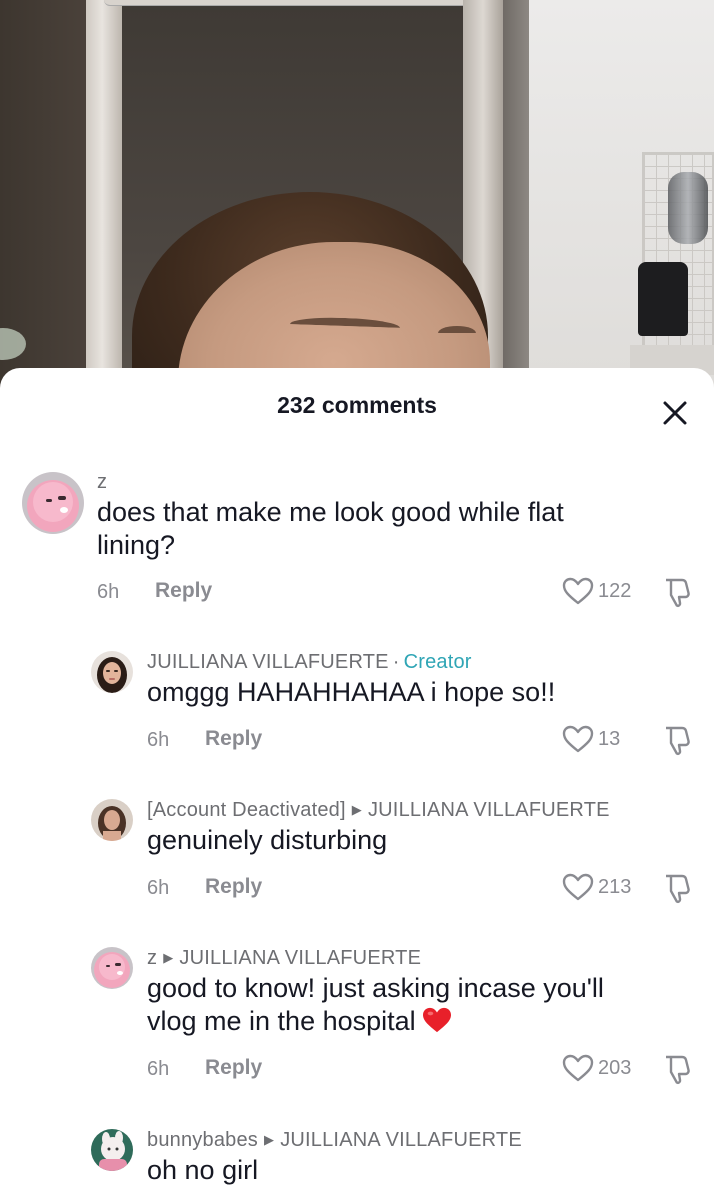  Describe the element at coordinates (267, 840) in the screenshot. I see `comment-text: genuinely disturbing` at that location.